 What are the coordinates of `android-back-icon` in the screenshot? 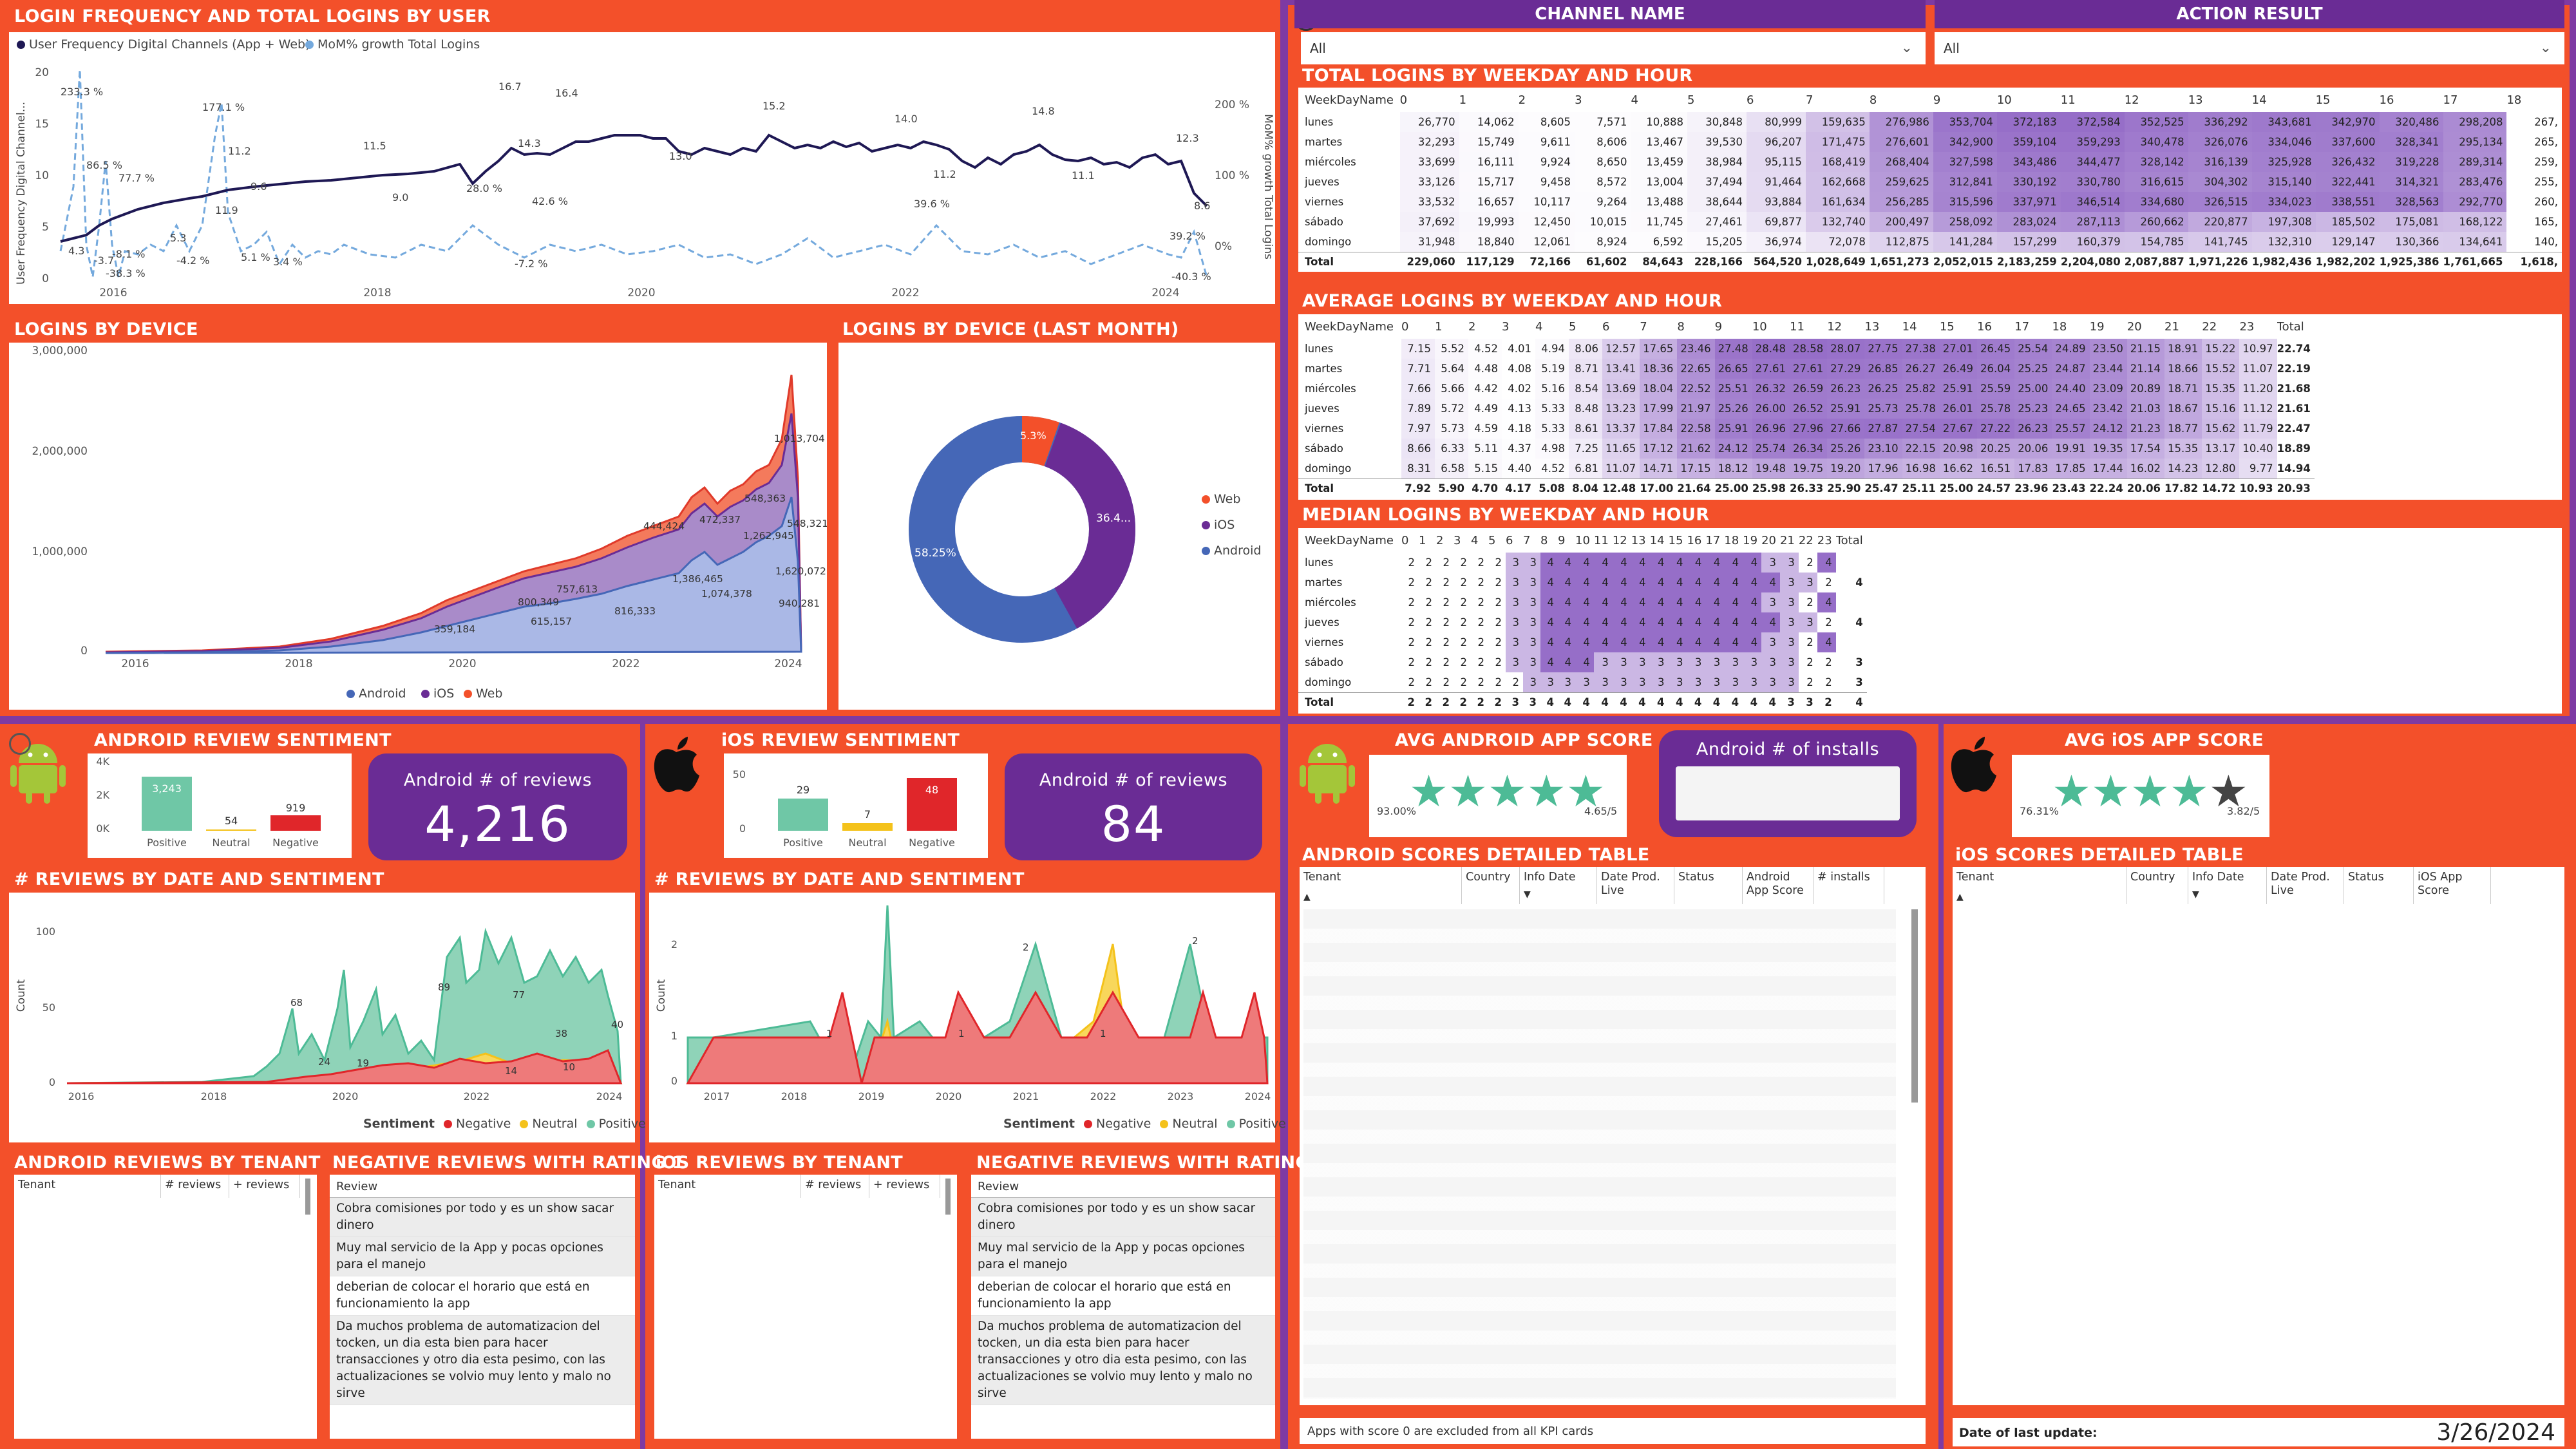 It's located at (20, 744).